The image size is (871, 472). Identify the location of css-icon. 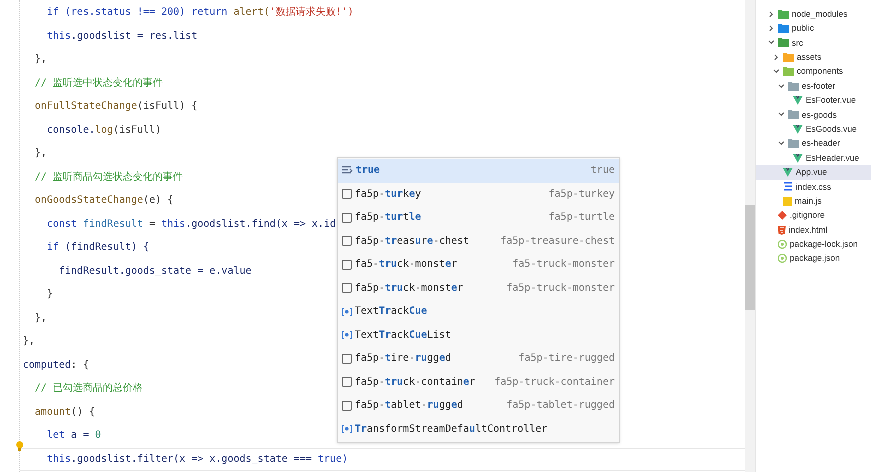
(788, 187).